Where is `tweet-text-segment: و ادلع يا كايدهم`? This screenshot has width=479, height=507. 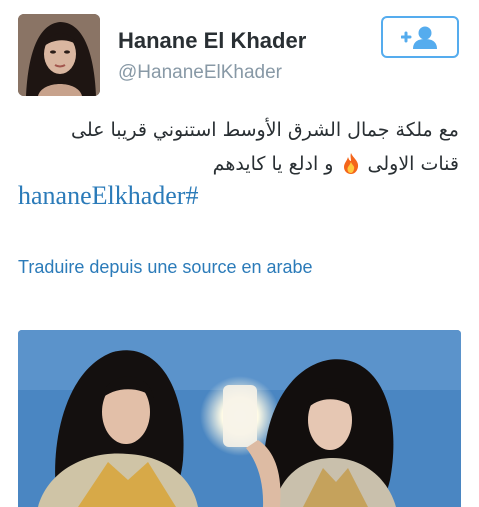 tweet-text-segment: و ادلع يا كايدهم is located at coordinates (273, 164).